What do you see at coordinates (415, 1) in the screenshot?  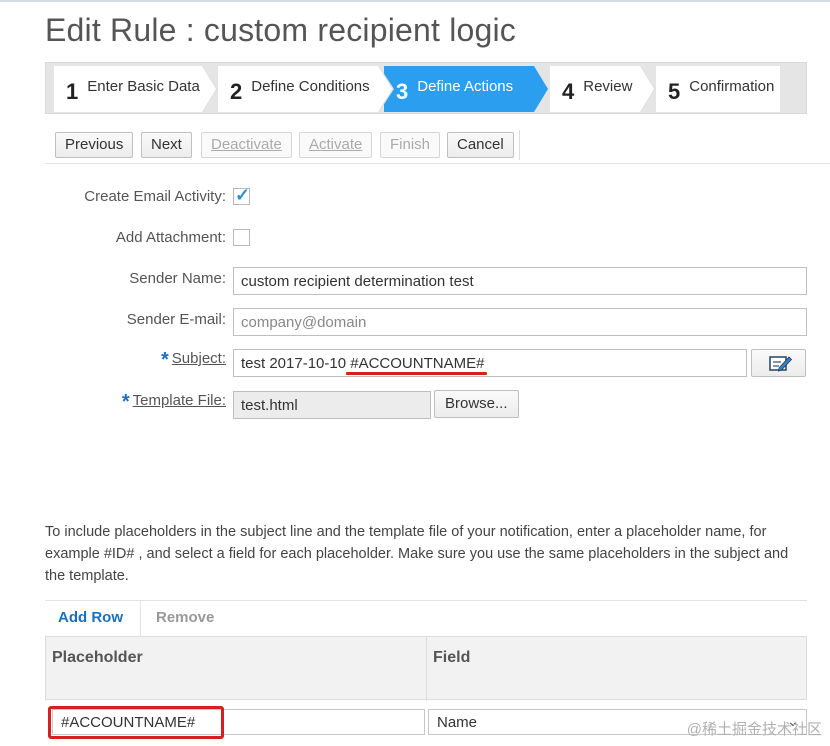 I see `top-border` at bounding box center [415, 1].